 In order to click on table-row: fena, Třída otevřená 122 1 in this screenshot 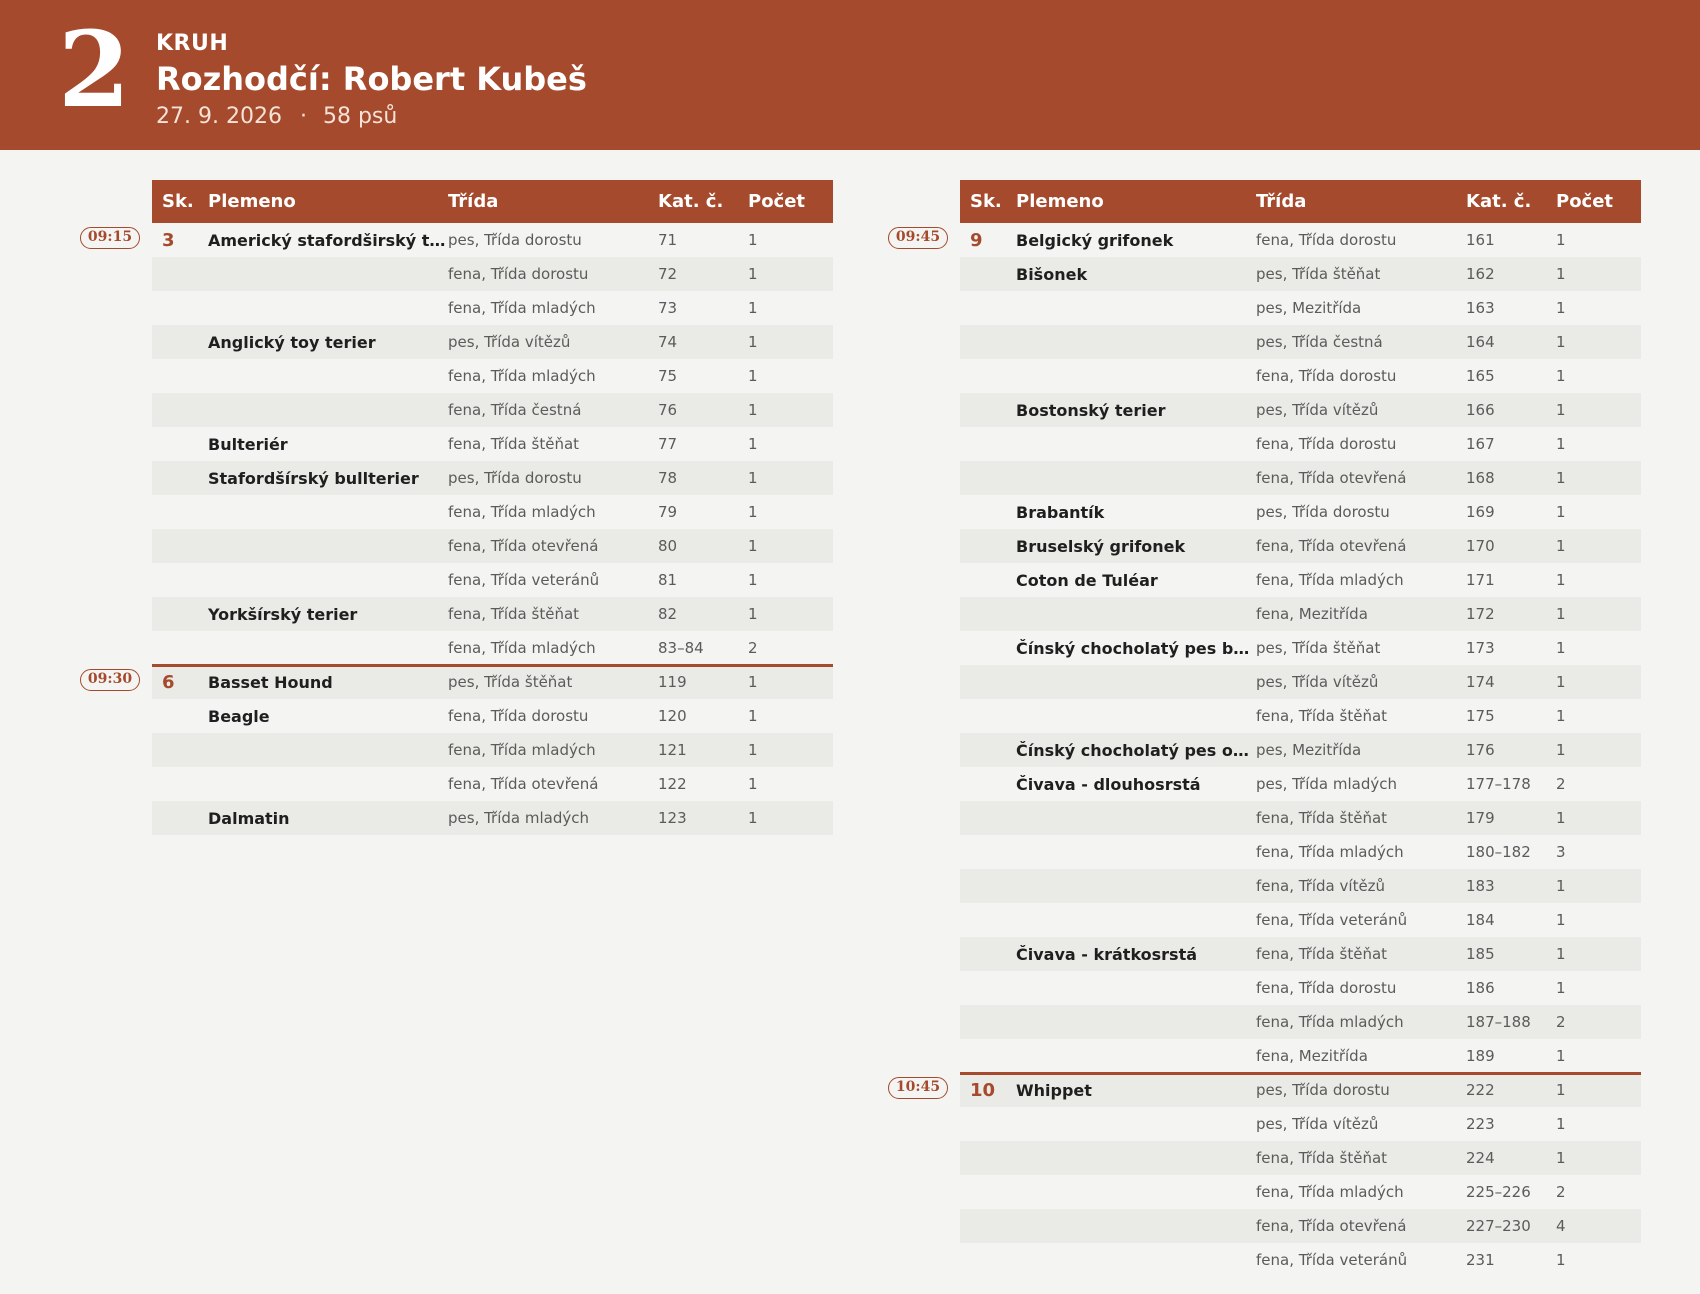, I will do `click(492, 784)`.